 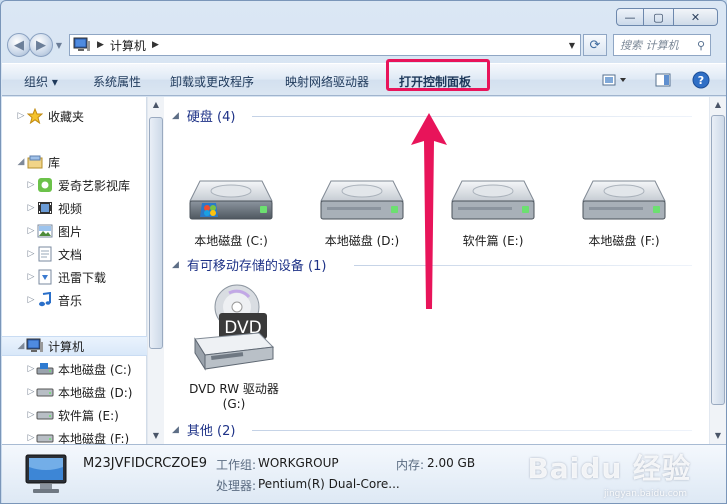 What do you see at coordinates (72, 415) in the screenshot?
I see `tree-item-drive: ▷ 软件篇 (E:)` at bounding box center [72, 415].